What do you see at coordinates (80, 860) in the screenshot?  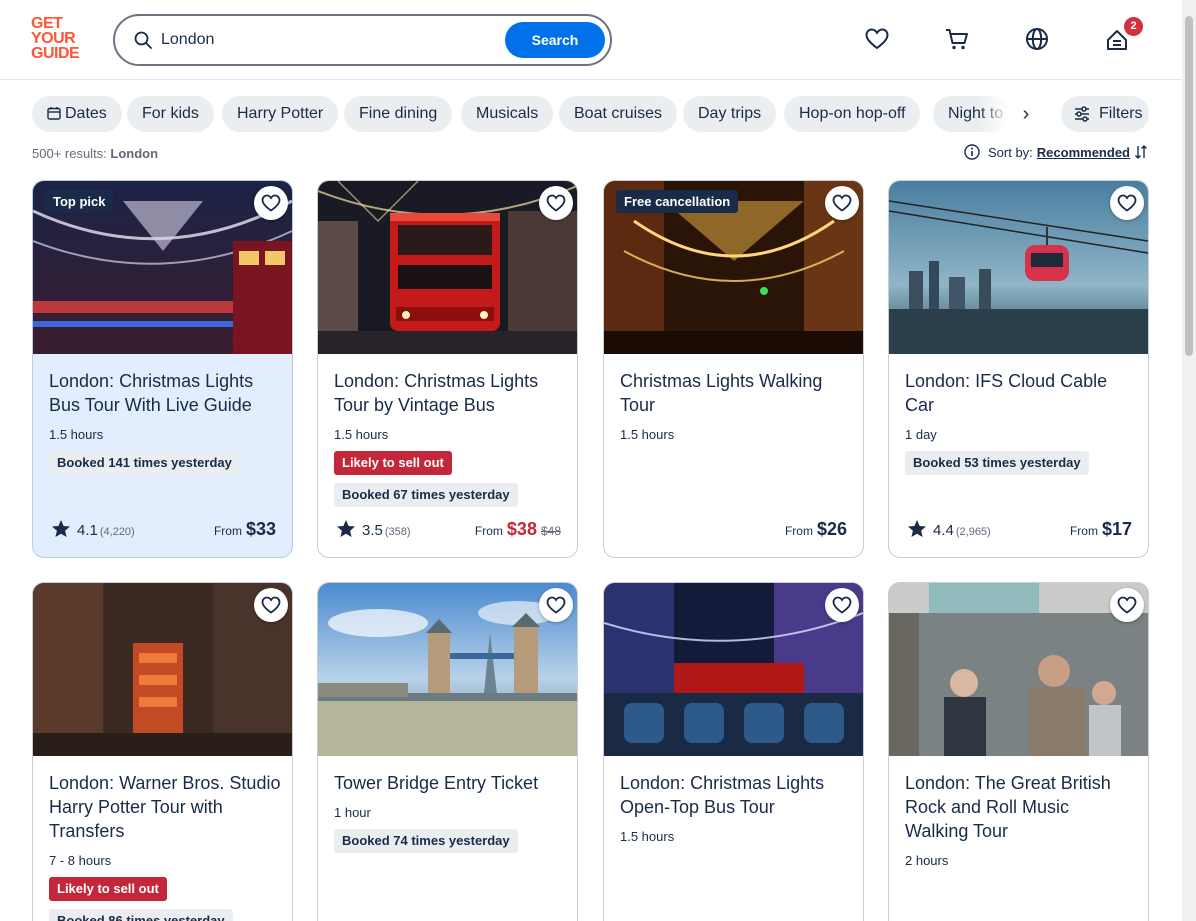 I see `activity-duration: 7 - 8 hours` at bounding box center [80, 860].